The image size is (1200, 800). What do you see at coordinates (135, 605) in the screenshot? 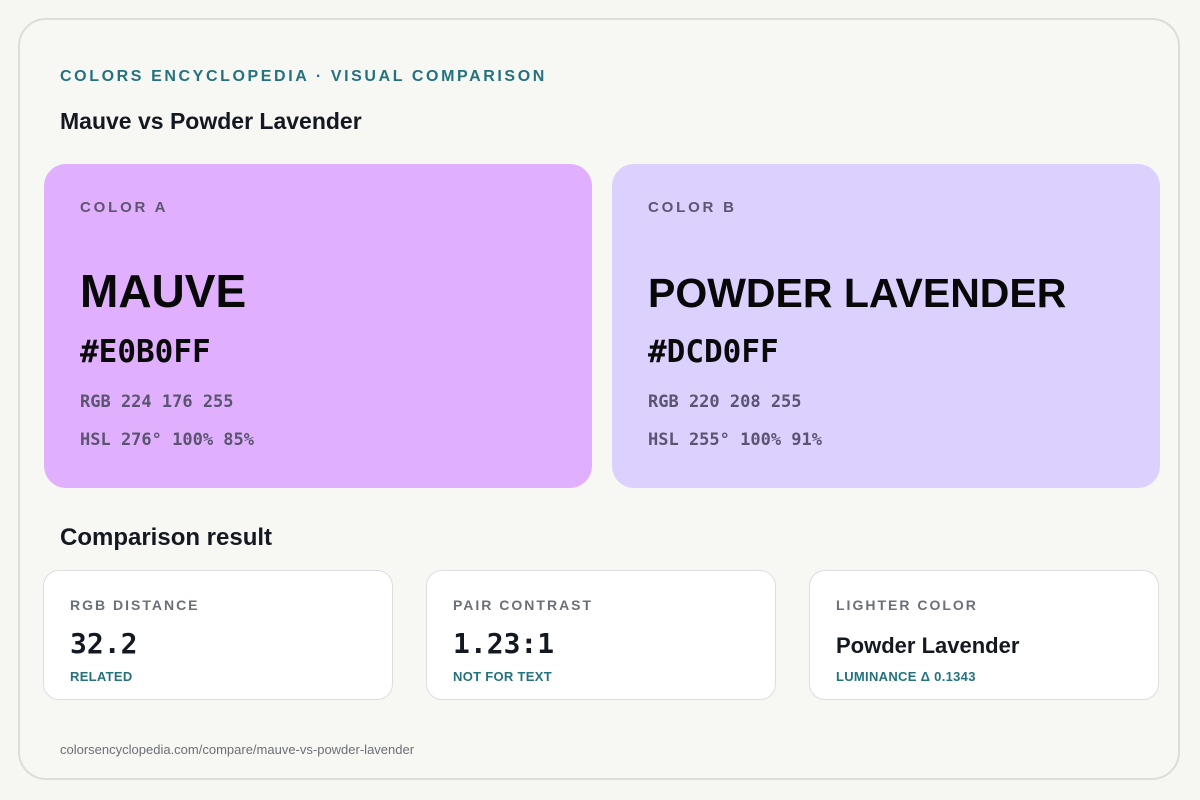
I see `metric-label: RGB DISTANCE` at bounding box center [135, 605].